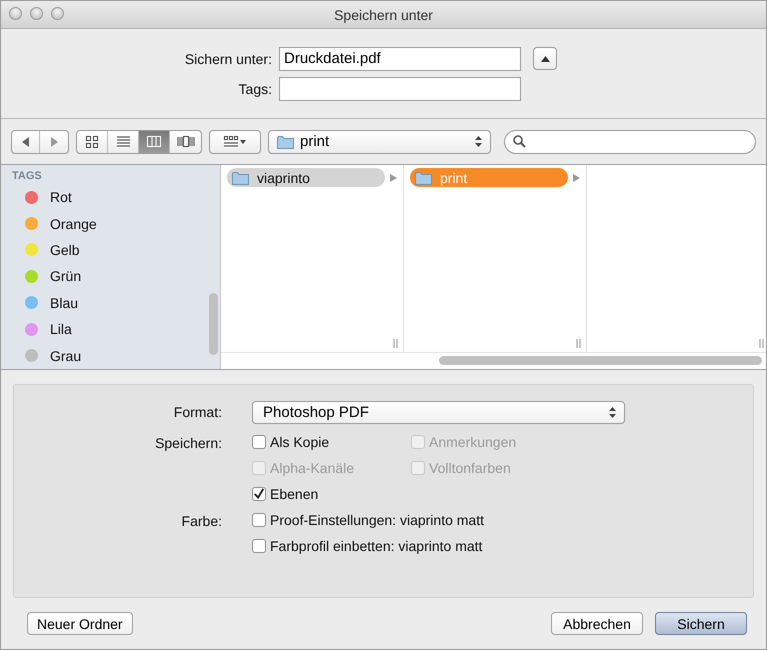 The image size is (767, 650). I want to click on tag-item: Blau, so click(110, 303).